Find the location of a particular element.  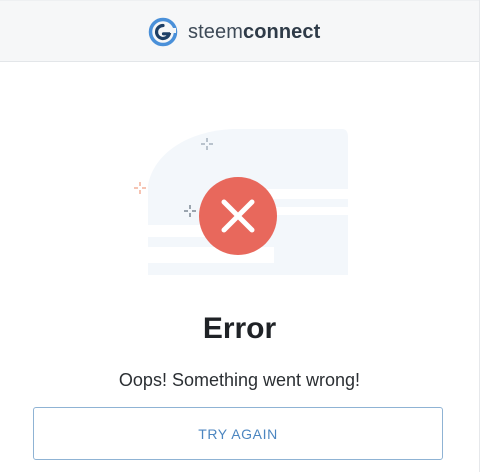

sparkle-icon is located at coordinates (140, 188).